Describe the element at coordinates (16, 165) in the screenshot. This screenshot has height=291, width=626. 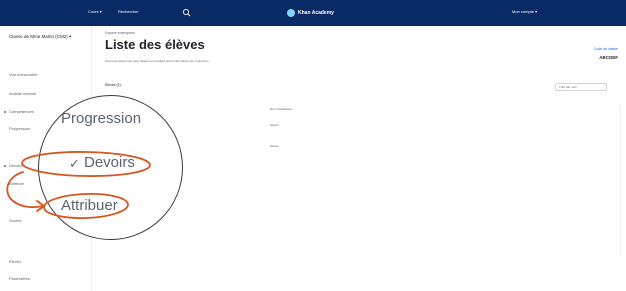
I see `sidebar-item-assignments: Devoirs` at that location.